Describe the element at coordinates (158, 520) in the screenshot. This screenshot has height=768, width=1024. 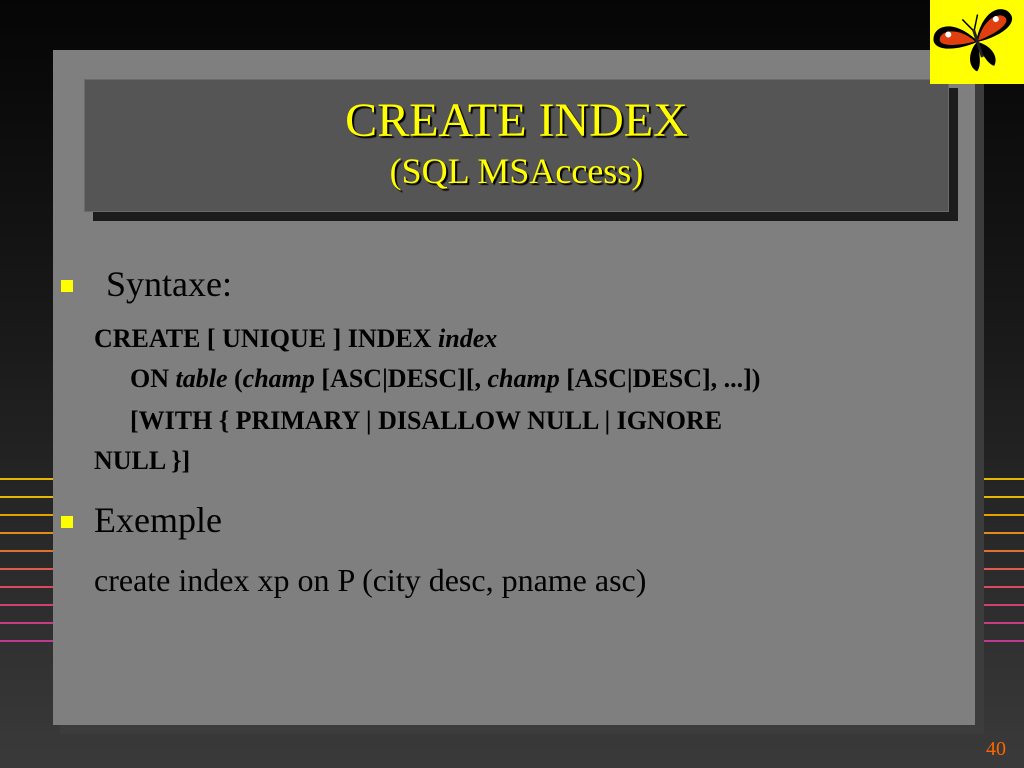
I see `bullet-exemple: Exemple` at that location.